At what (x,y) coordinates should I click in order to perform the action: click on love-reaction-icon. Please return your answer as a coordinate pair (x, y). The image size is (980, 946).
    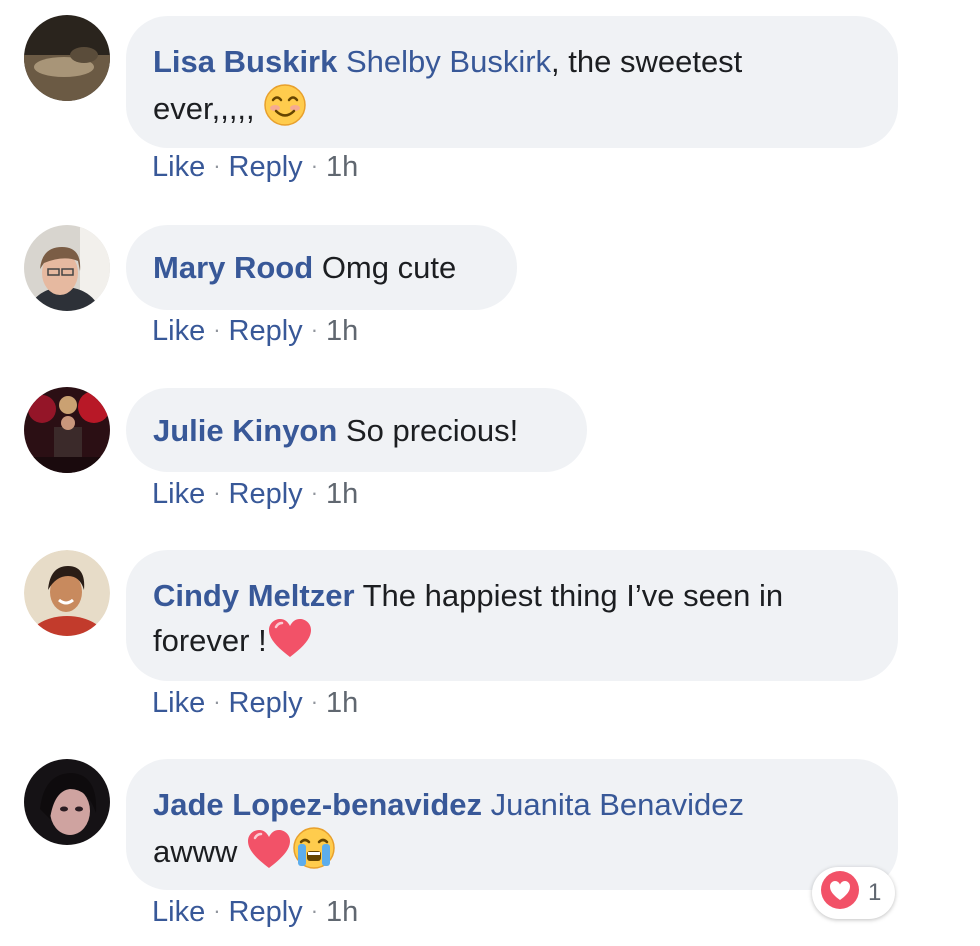
    Looking at the image, I should click on (840, 893).